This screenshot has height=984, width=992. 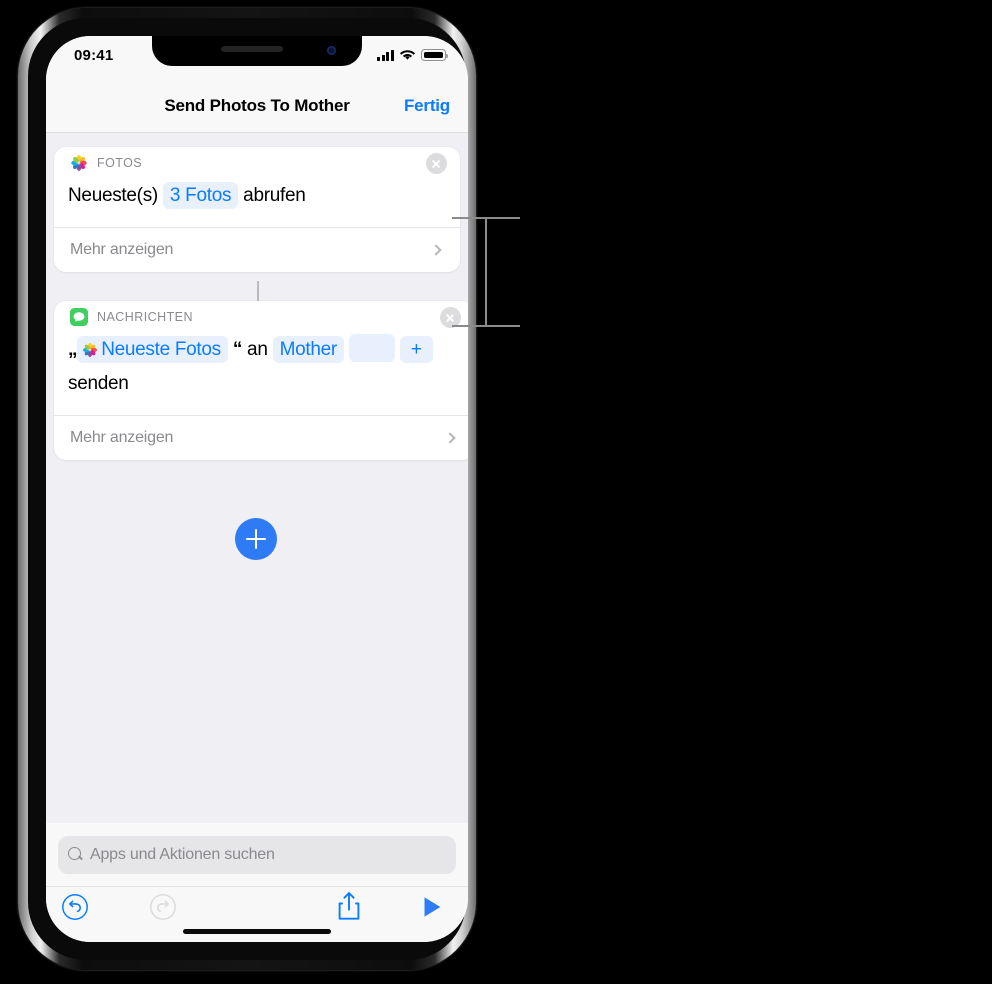 What do you see at coordinates (427, 106) in the screenshot?
I see `done-button: Fertig` at bounding box center [427, 106].